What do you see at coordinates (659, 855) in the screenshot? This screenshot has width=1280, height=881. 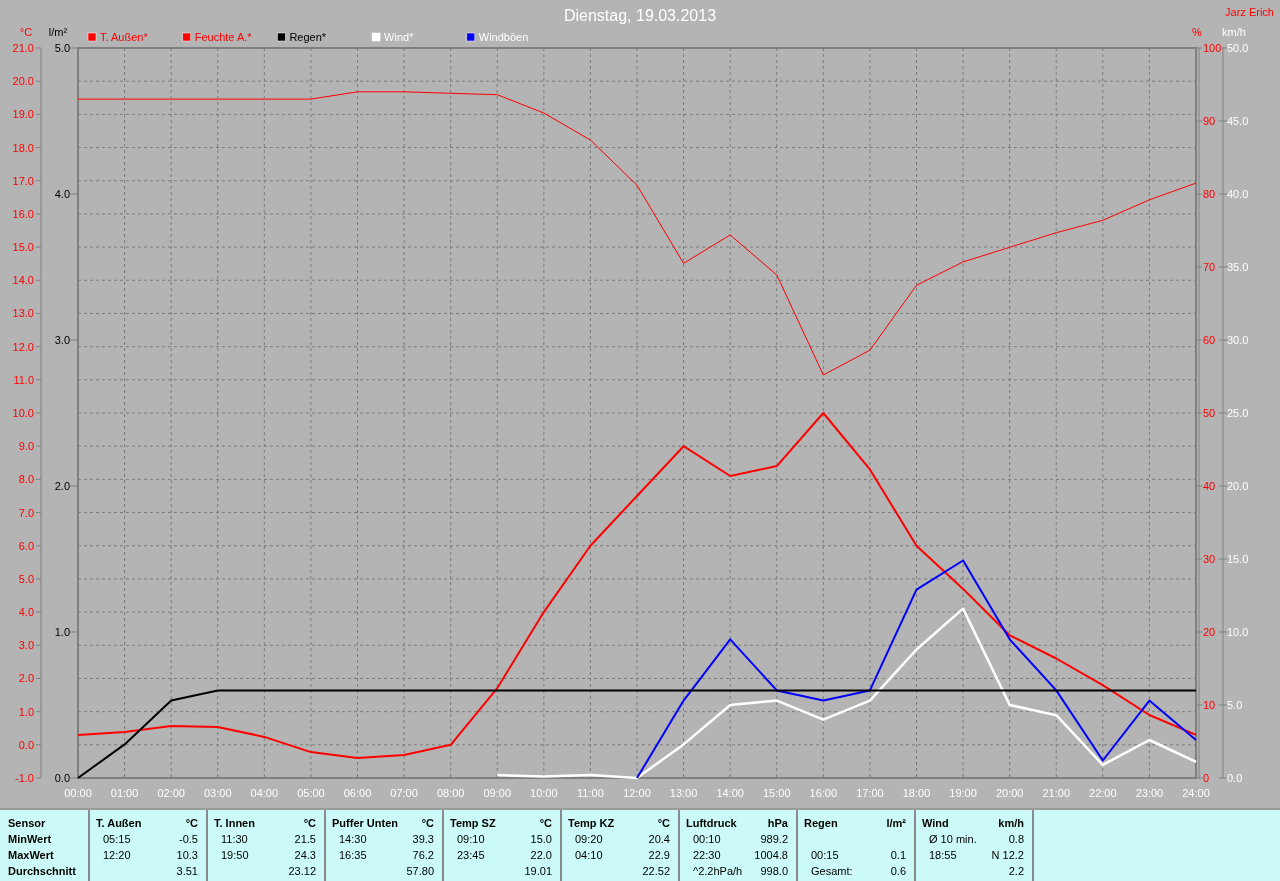 I see `table-cell: 22.9` at bounding box center [659, 855].